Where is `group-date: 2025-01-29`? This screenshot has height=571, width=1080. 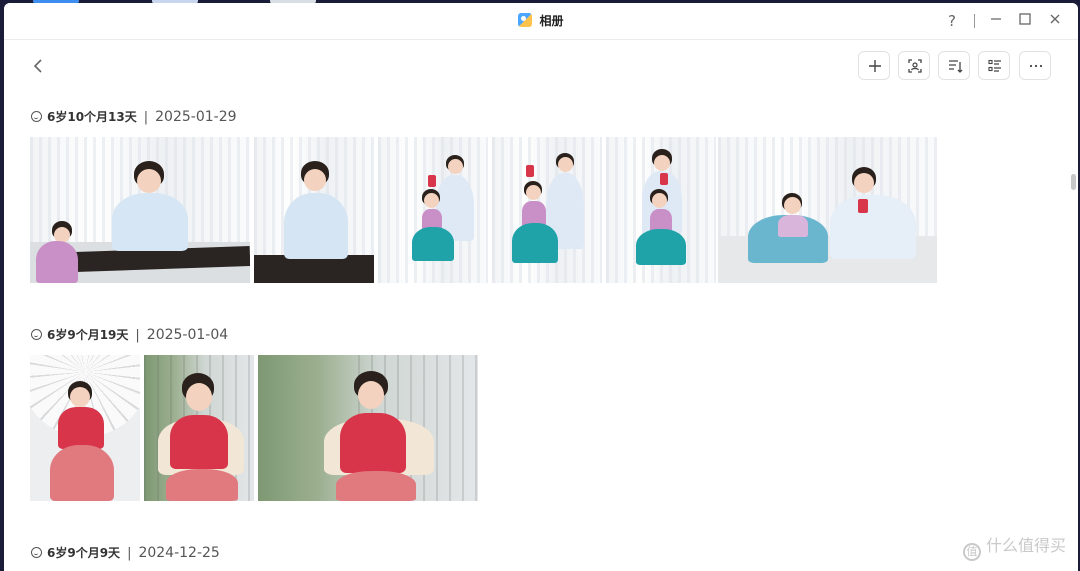
group-date: 2025-01-29 is located at coordinates (196, 117).